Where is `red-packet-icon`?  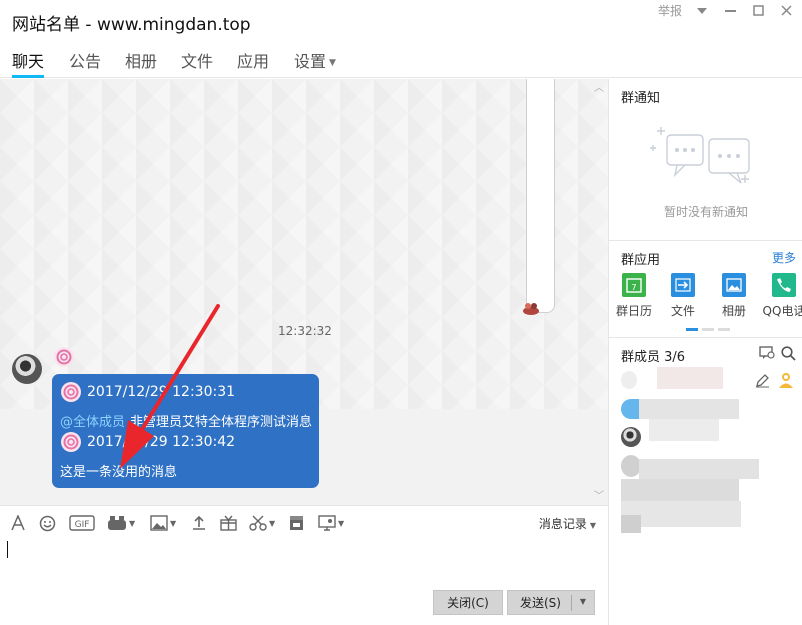 red-packet-icon is located at coordinates (296, 523).